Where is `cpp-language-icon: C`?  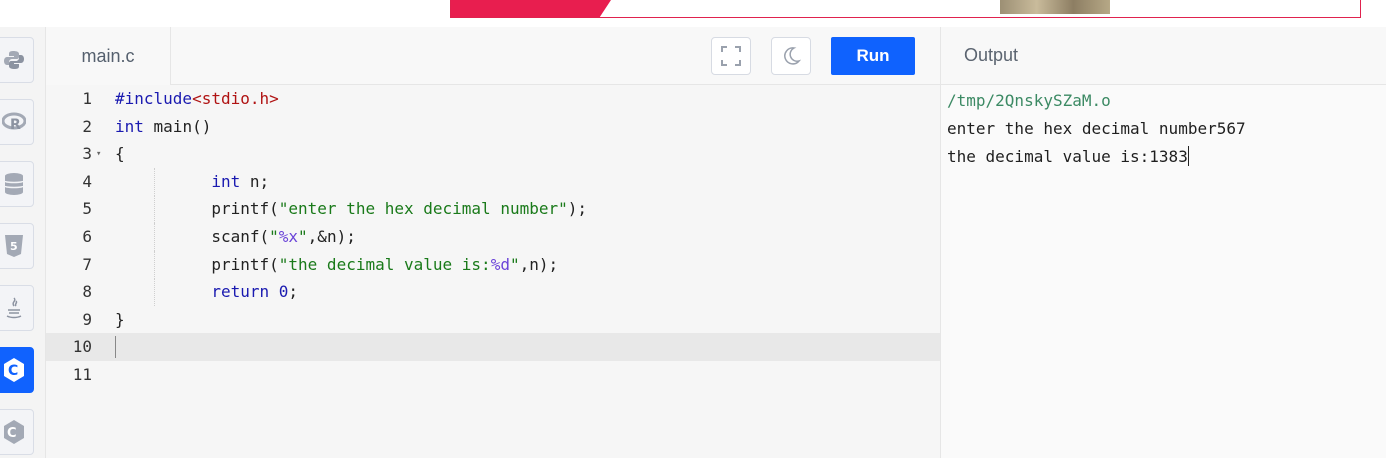 cpp-language-icon: C is located at coordinates (17, 432).